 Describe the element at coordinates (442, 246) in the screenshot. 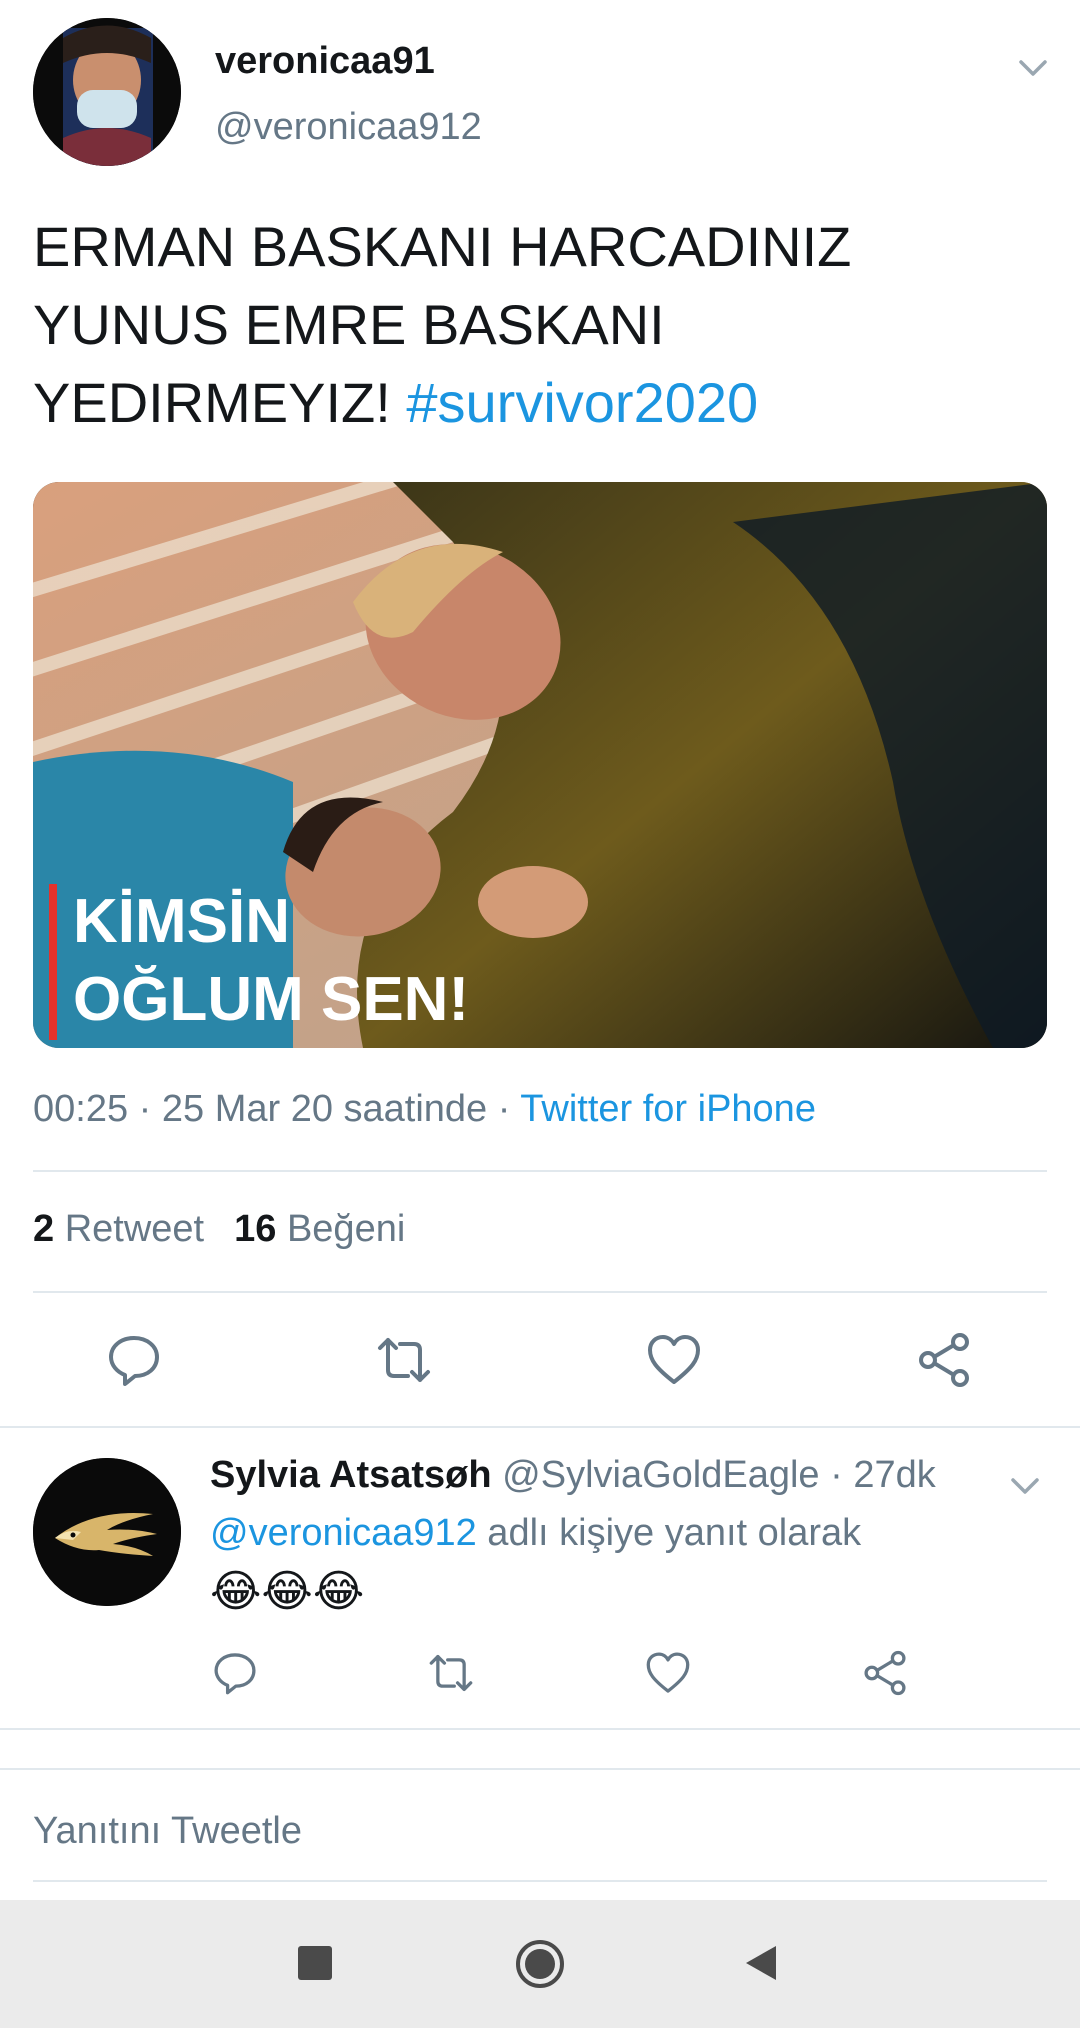

I see `tweet-text-line: ERMAN BASKANI HARCADINIZ` at that location.